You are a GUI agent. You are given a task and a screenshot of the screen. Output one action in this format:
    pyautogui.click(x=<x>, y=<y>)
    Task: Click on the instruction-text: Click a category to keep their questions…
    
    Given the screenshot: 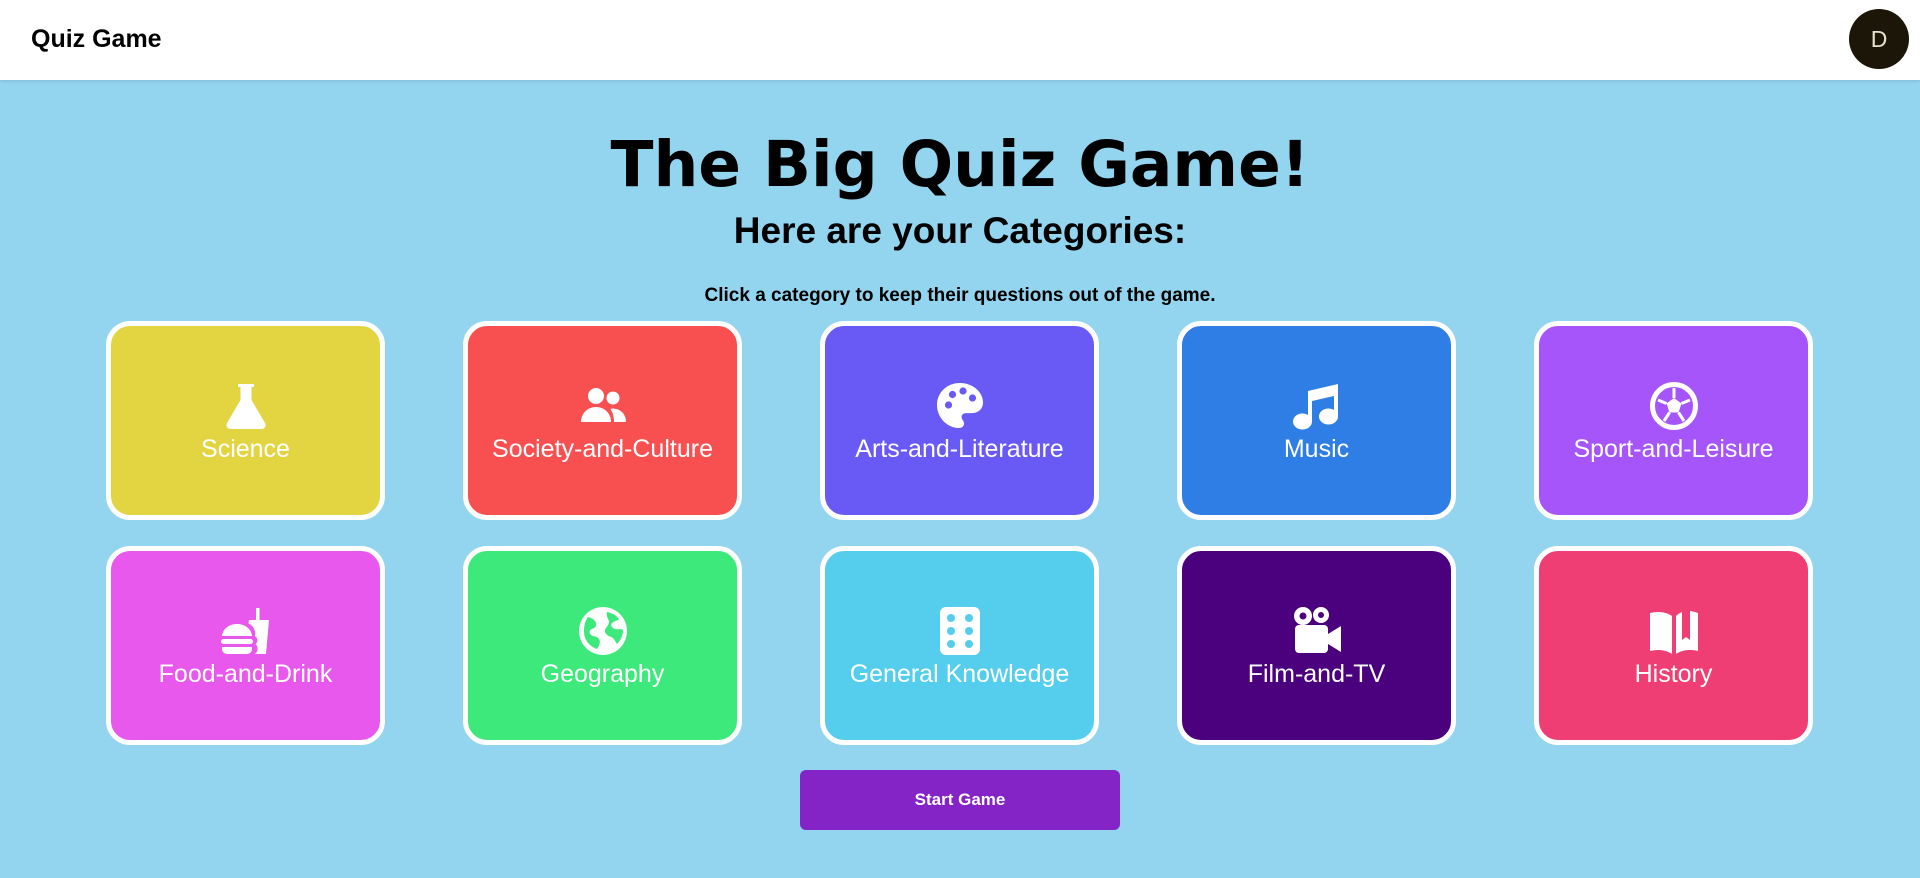 What is the action you would take?
    pyautogui.click(x=960, y=295)
    